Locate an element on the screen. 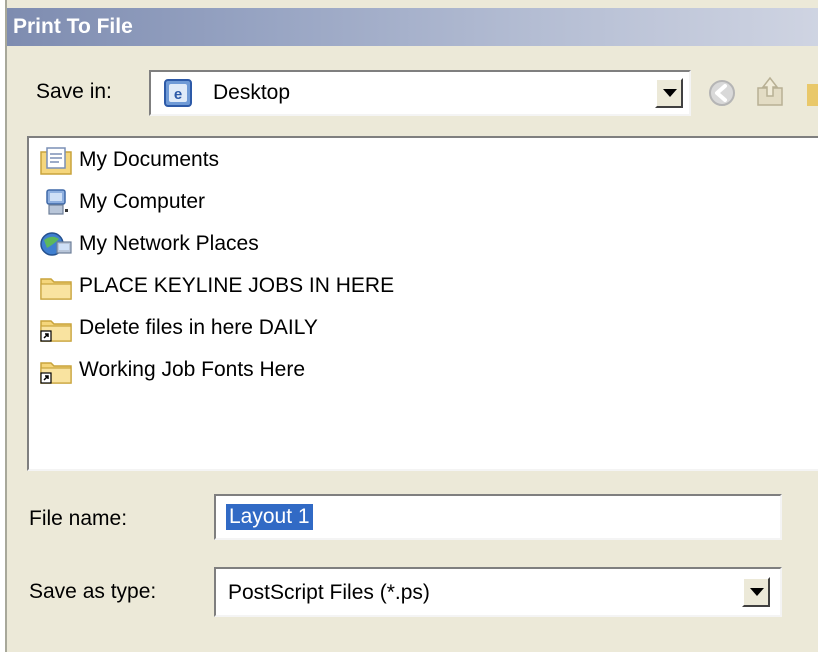  save-as-type-label: Save as type: is located at coordinates (93, 591).